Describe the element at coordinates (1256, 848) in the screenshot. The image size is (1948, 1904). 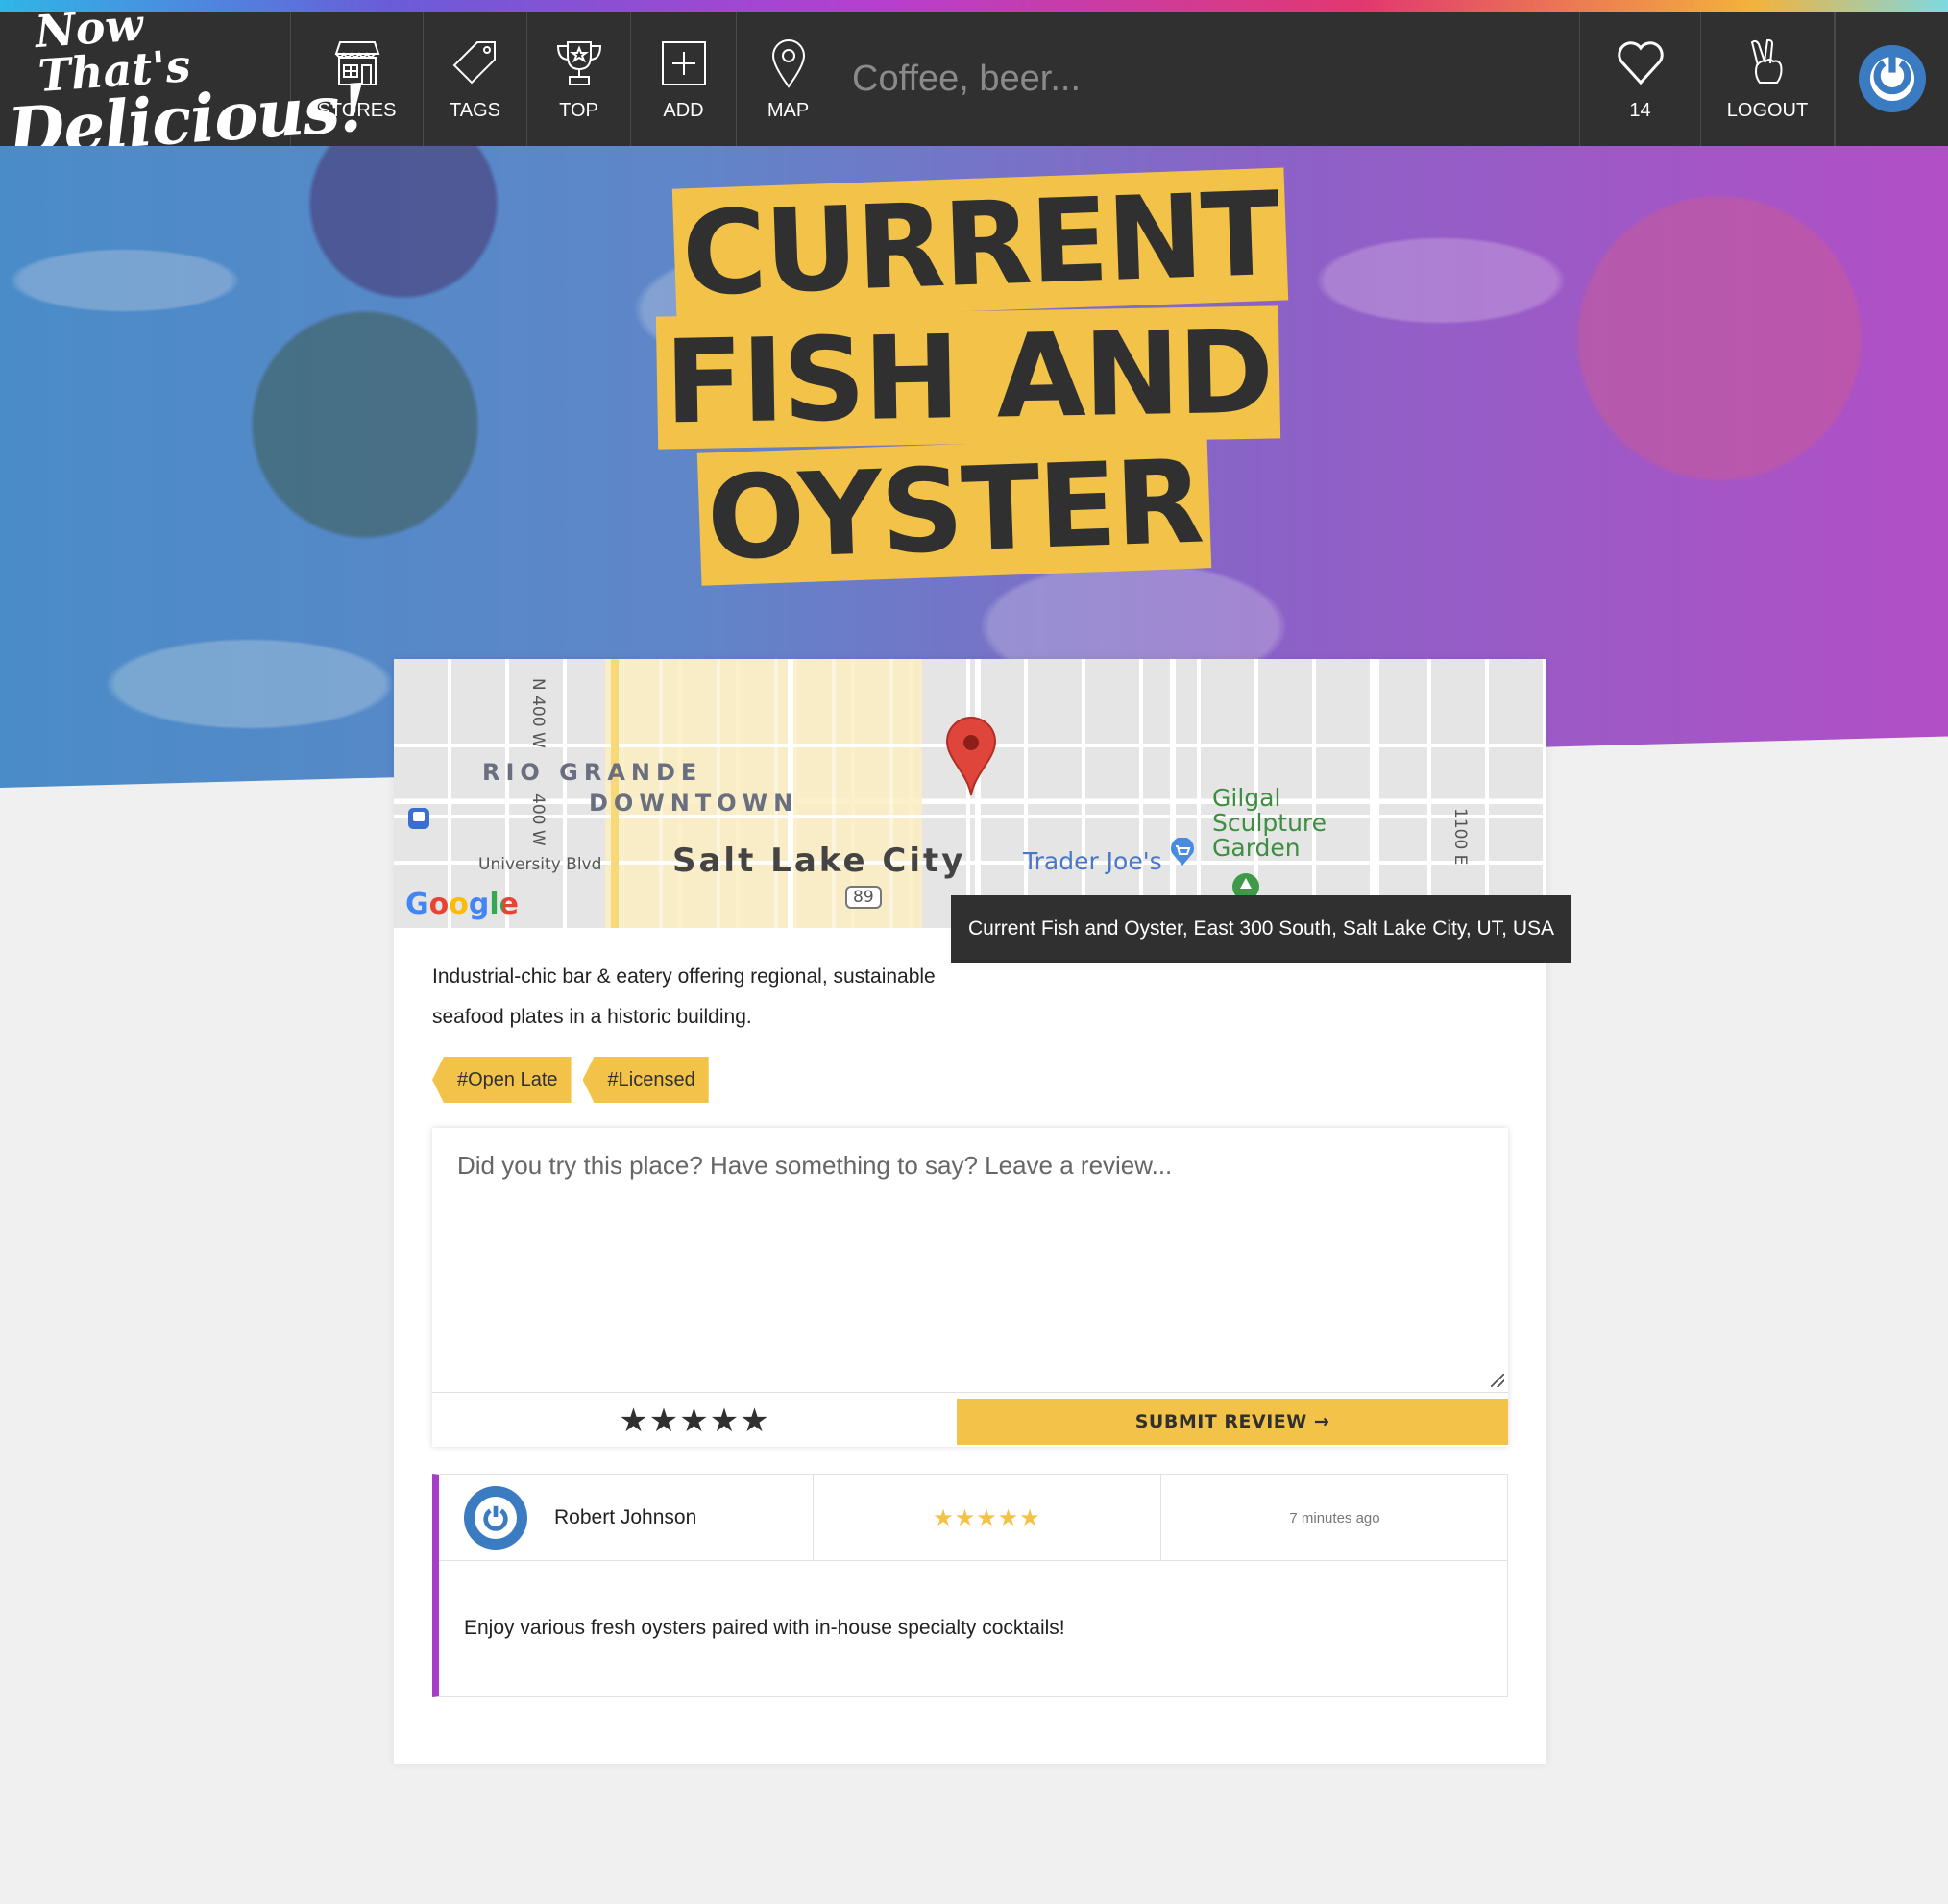
I see `map-poi-label: Garden` at that location.